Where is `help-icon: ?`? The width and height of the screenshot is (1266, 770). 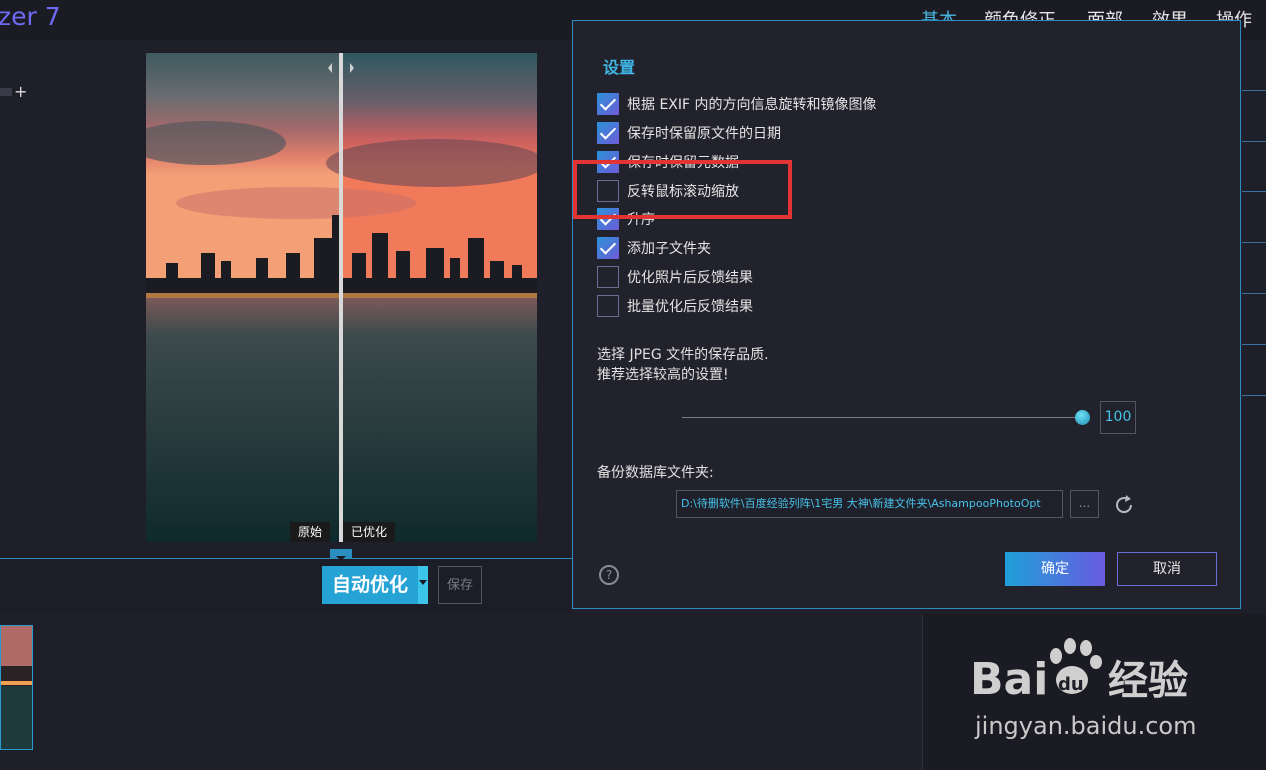
help-icon: ? is located at coordinates (609, 575).